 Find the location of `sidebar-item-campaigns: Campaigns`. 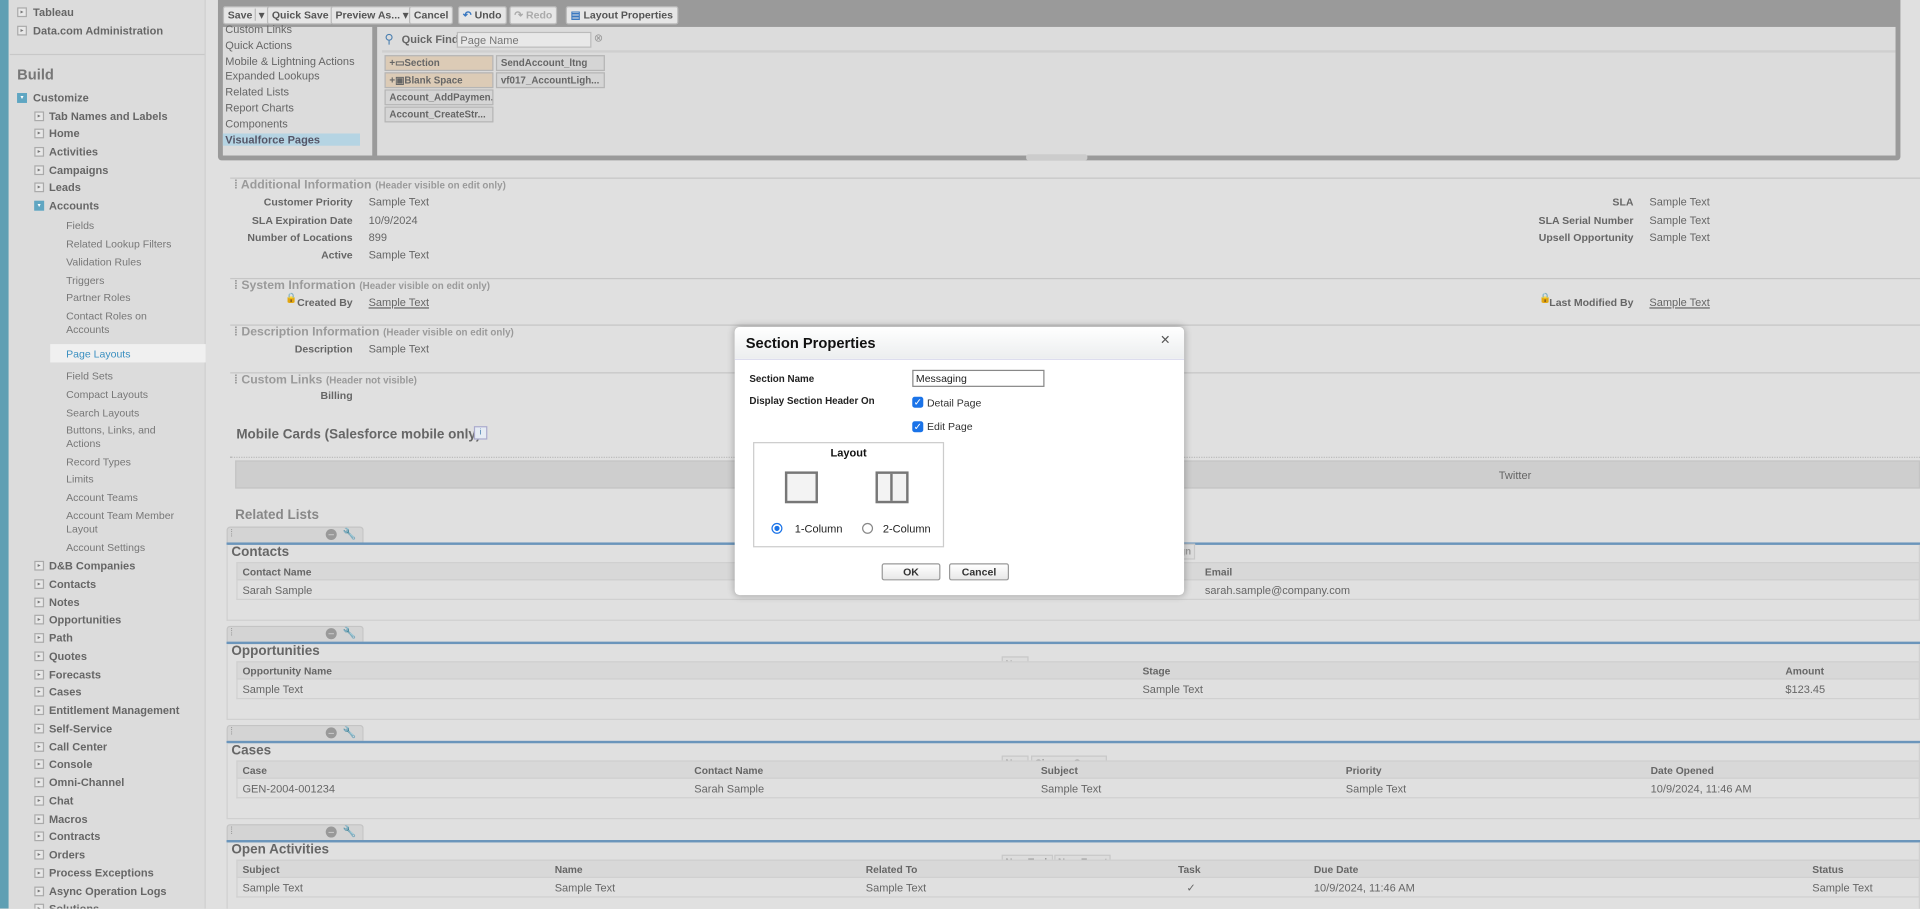

sidebar-item-campaigns: Campaigns is located at coordinates (78, 170).